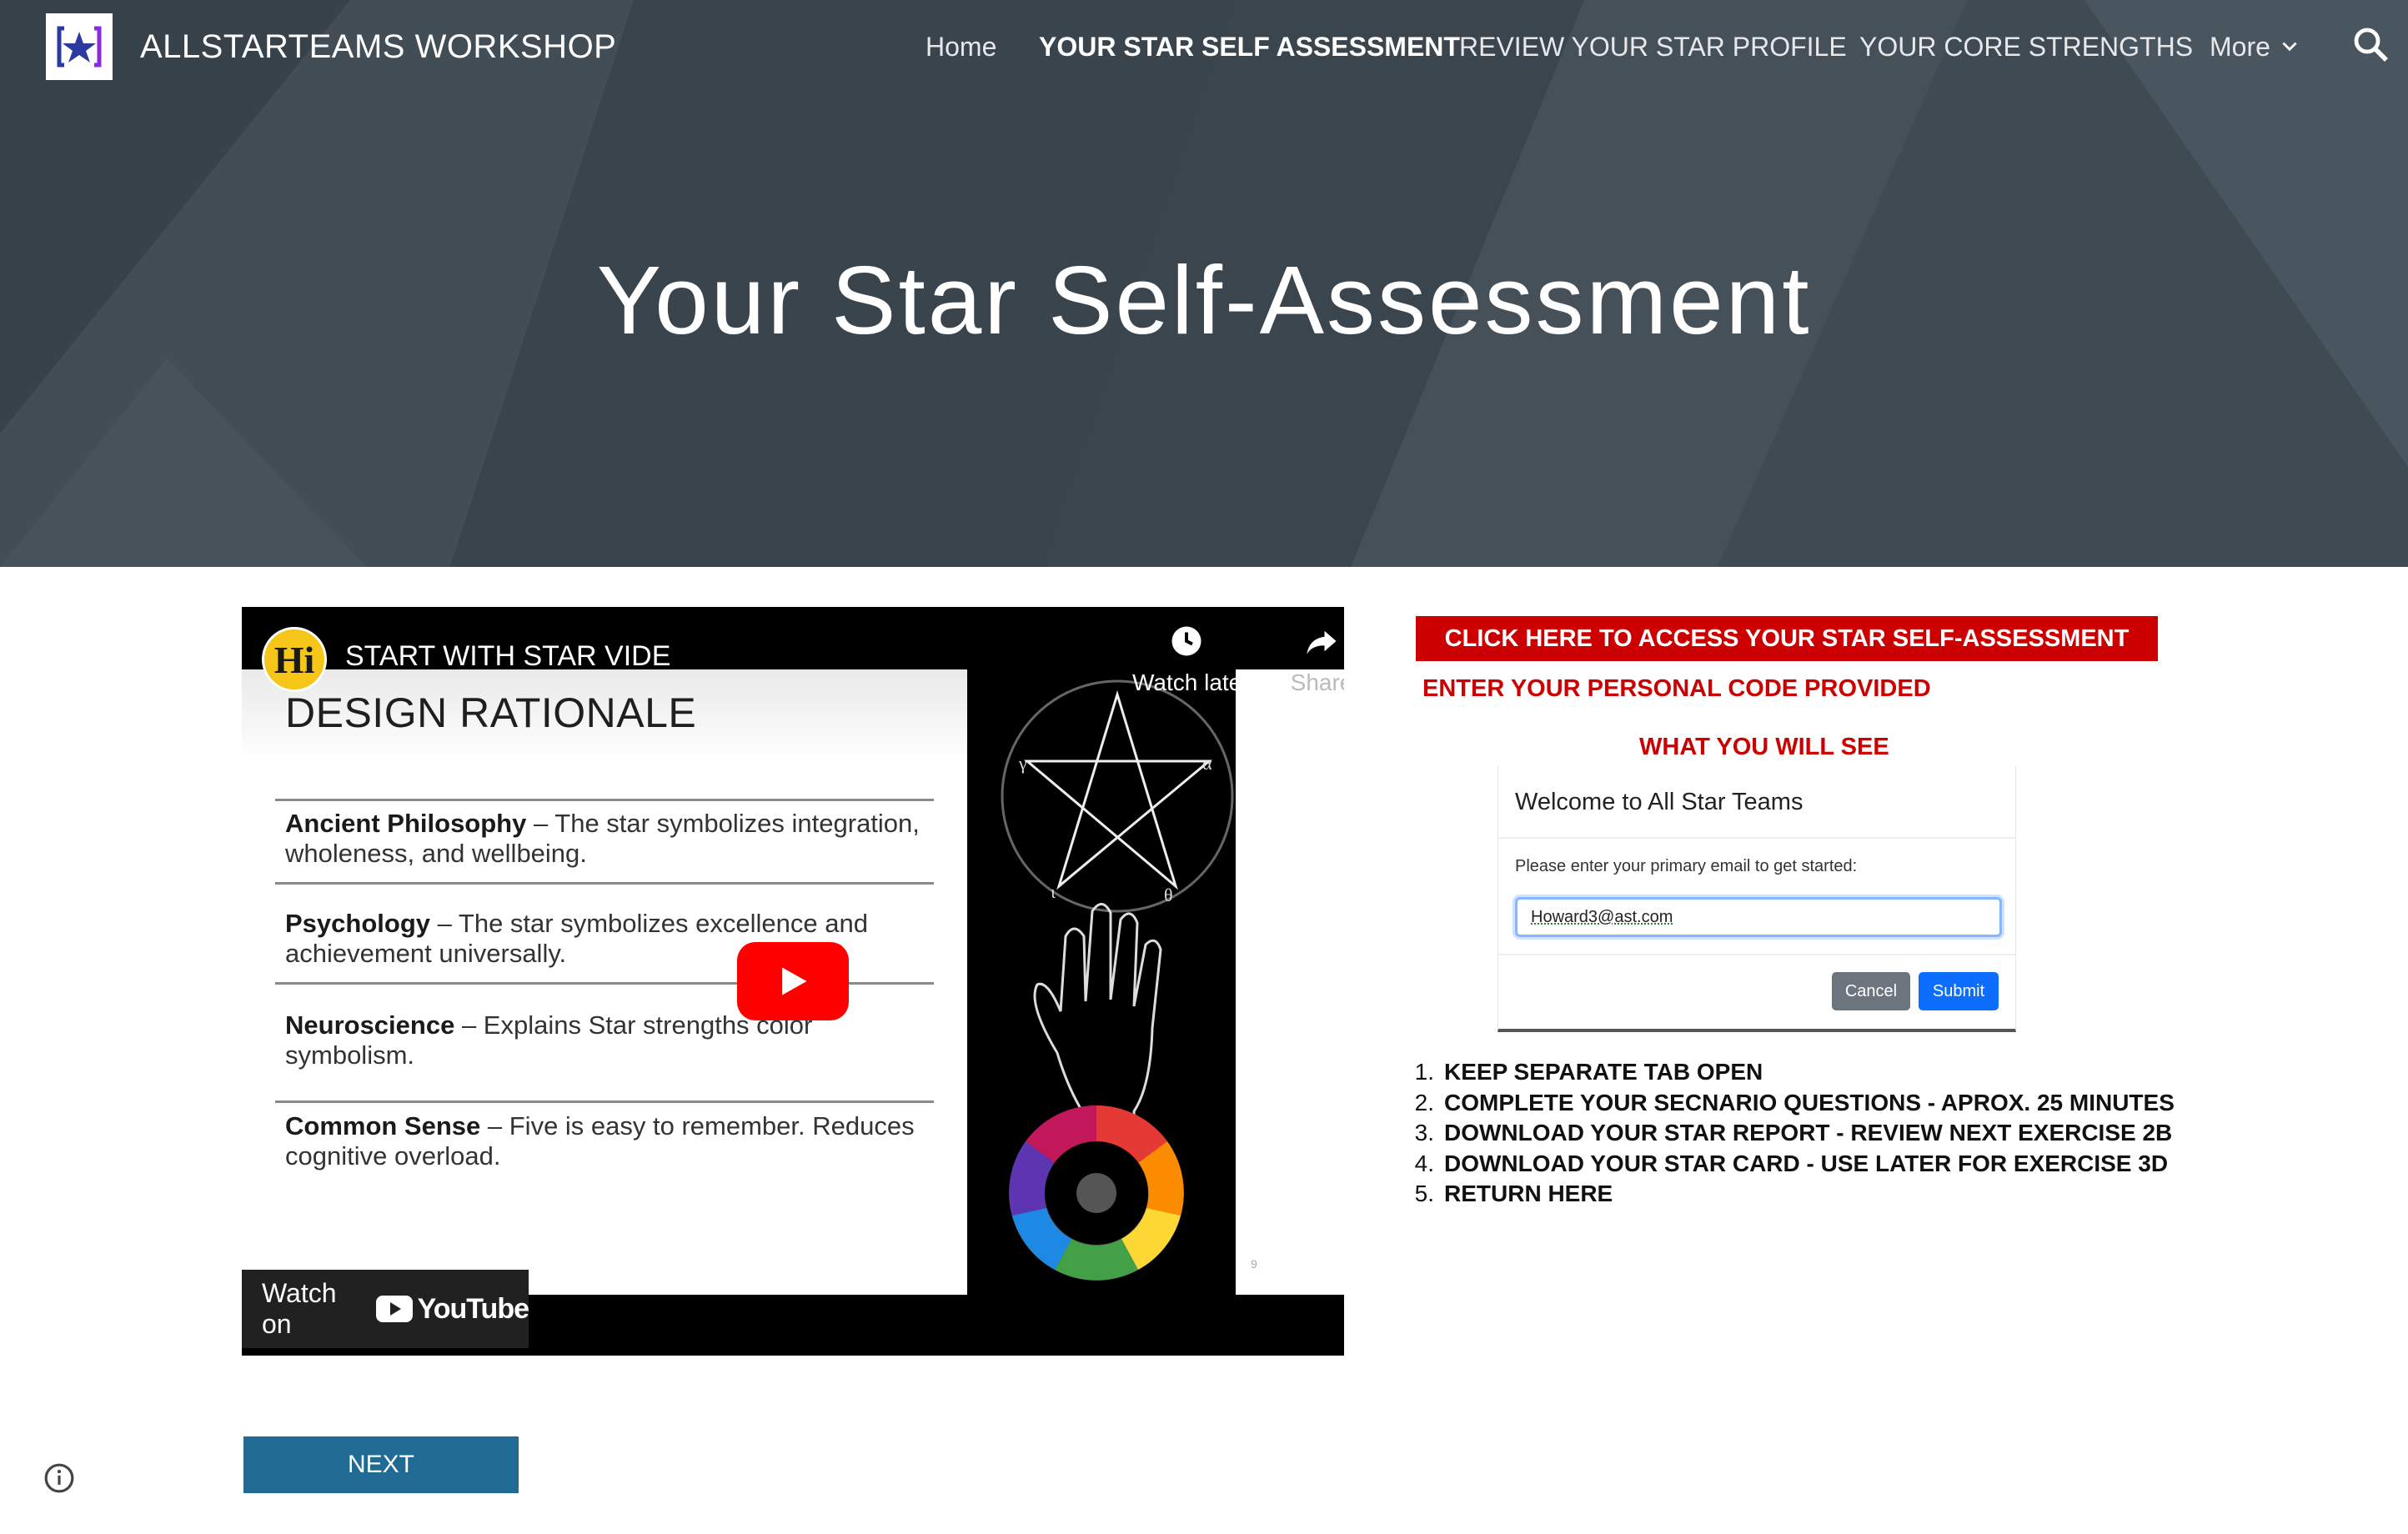 This screenshot has width=2408, height=1534. Describe the element at coordinates (370, 1025) in the screenshot. I see `slide-item-term: Neuroscience` at that location.